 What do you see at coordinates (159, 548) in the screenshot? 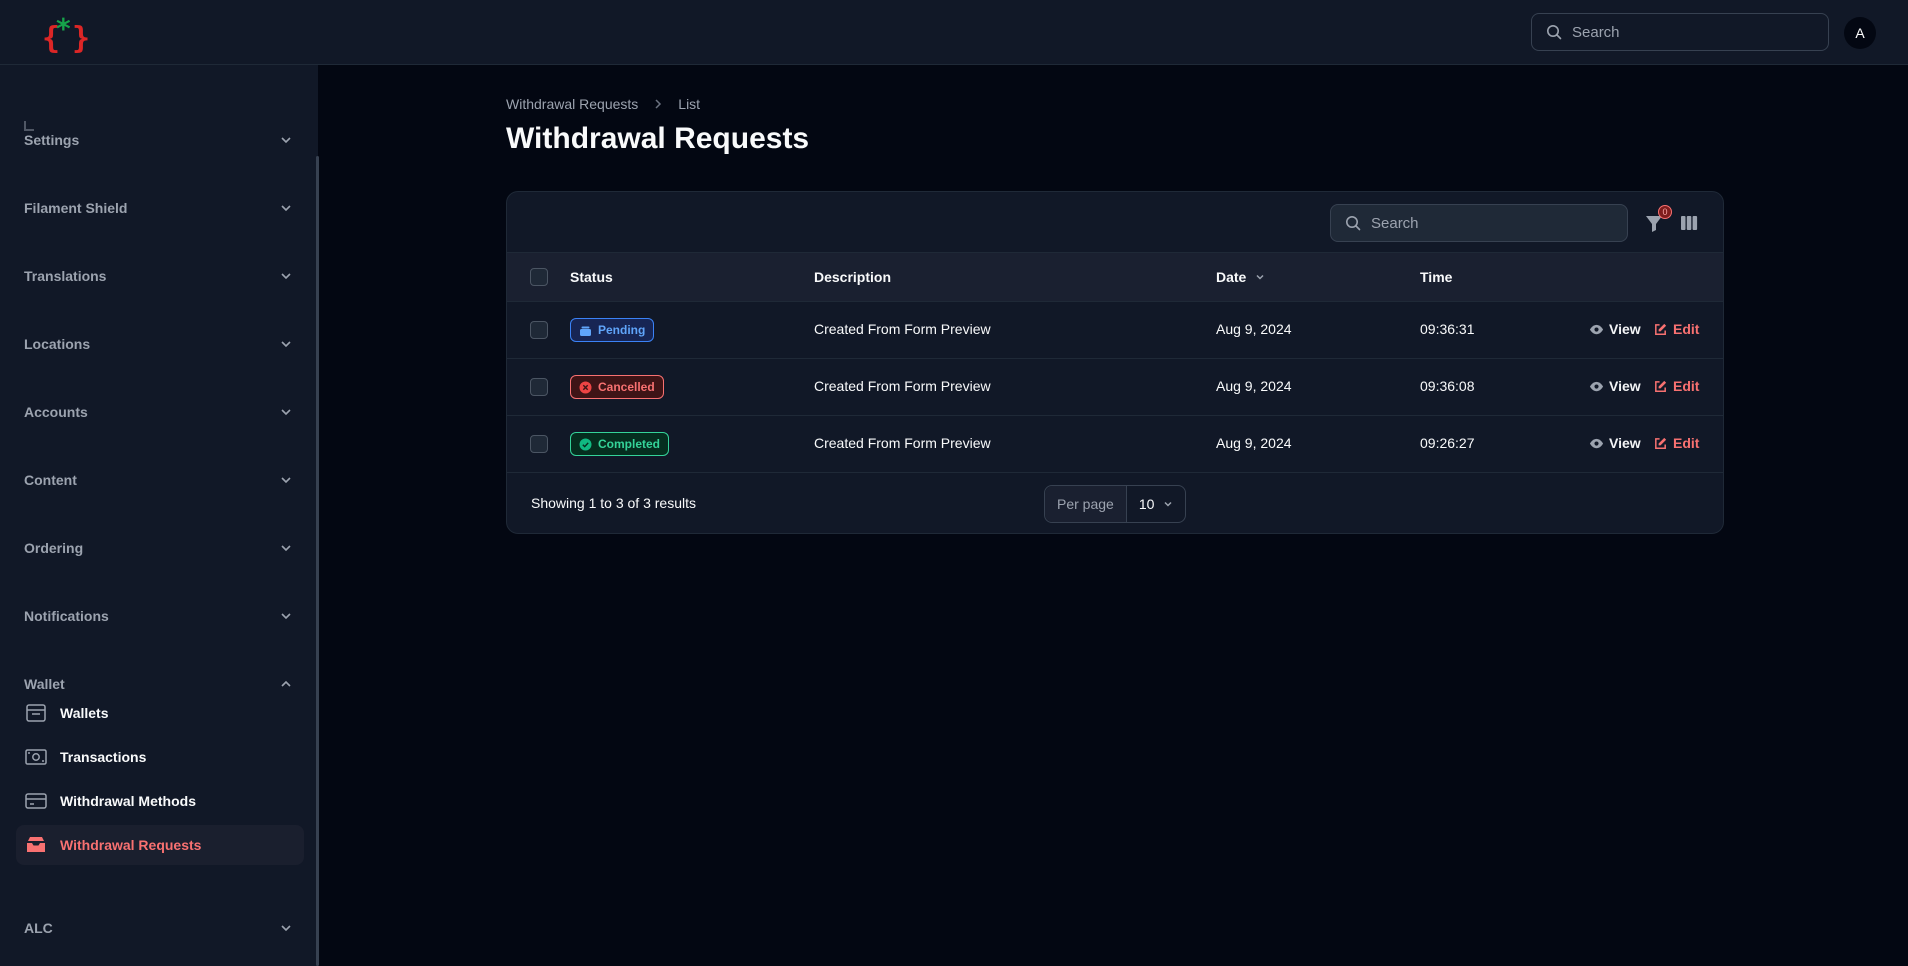
I see `sidebar-group-ordering: Ordering` at bounding box center [159, 548].